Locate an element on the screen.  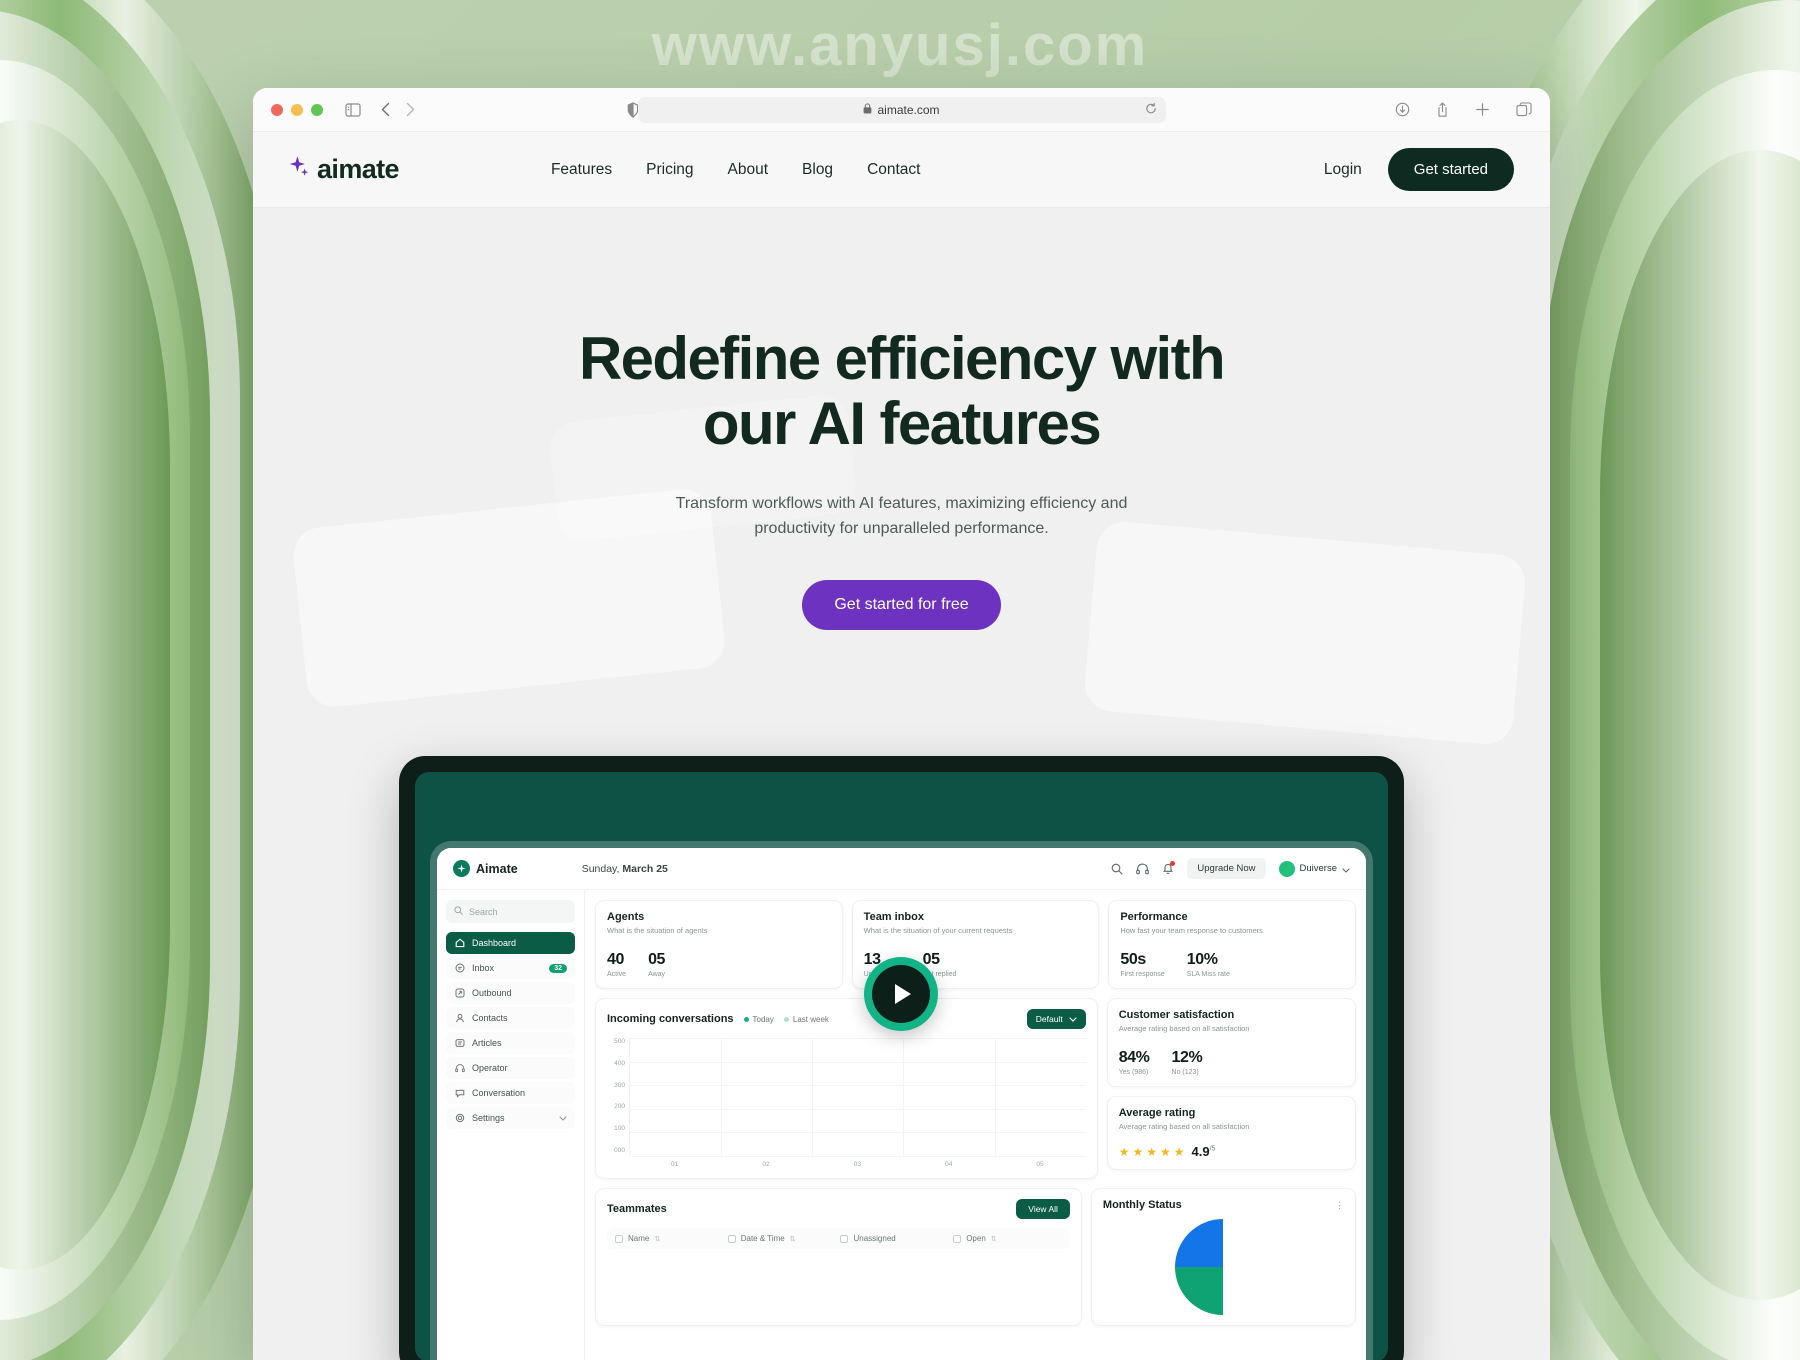
address-bar: aimate.com is located at coordinates (901, 109).